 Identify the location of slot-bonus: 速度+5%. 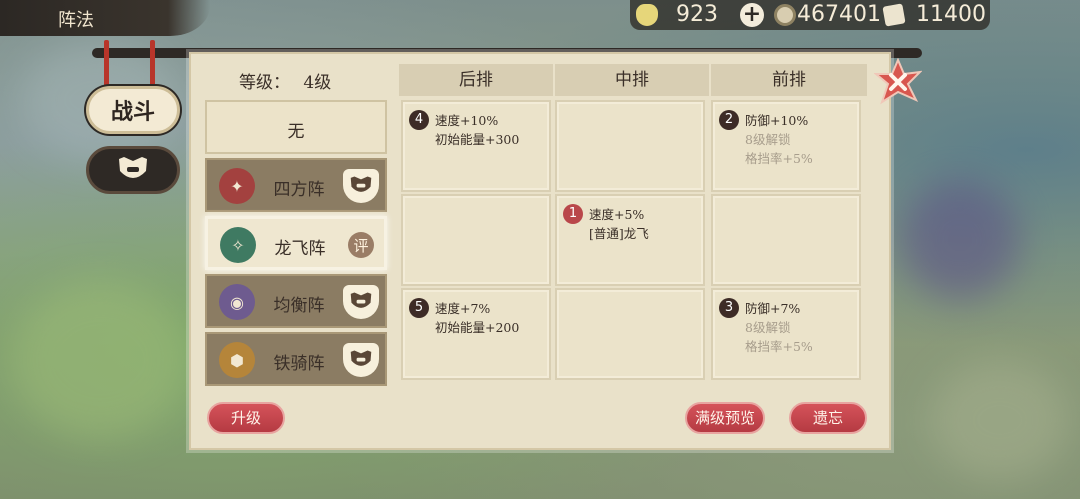
(617, 214).